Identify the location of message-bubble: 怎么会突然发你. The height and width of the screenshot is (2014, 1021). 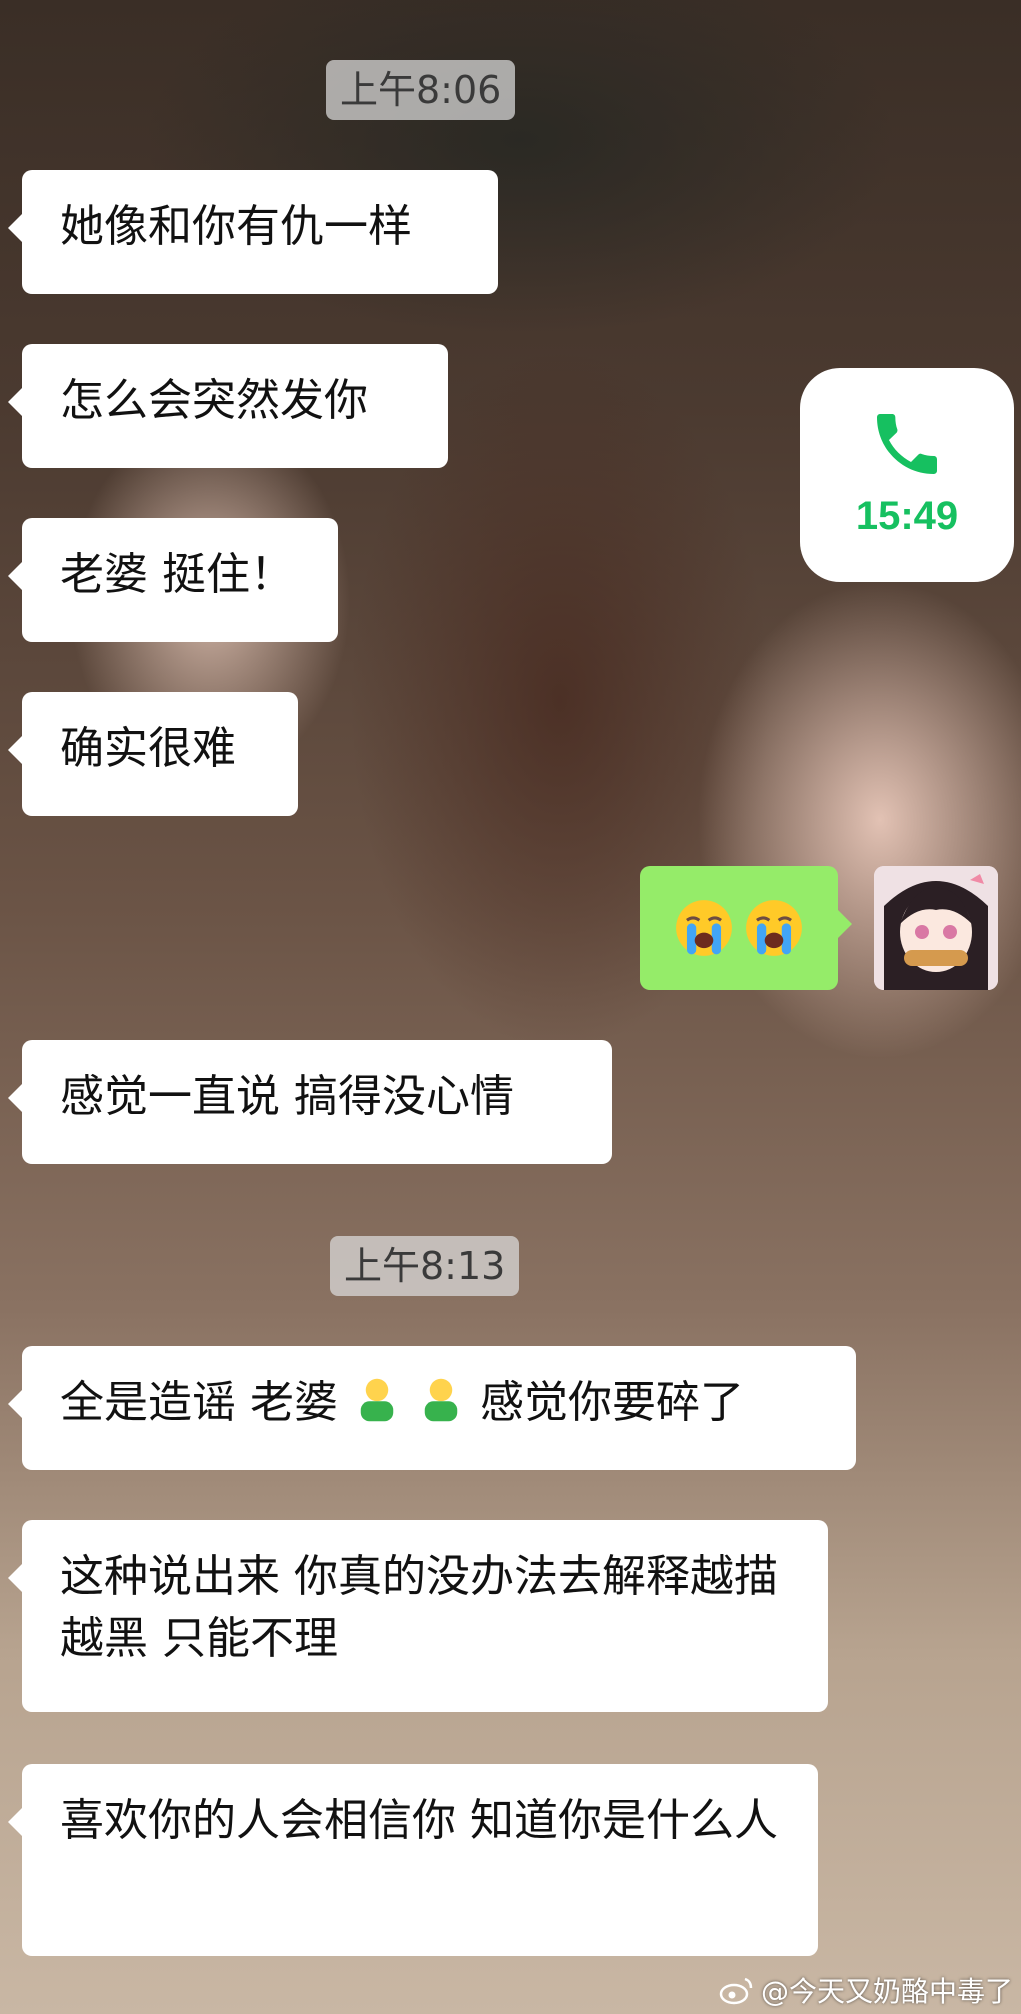
(228, 406).